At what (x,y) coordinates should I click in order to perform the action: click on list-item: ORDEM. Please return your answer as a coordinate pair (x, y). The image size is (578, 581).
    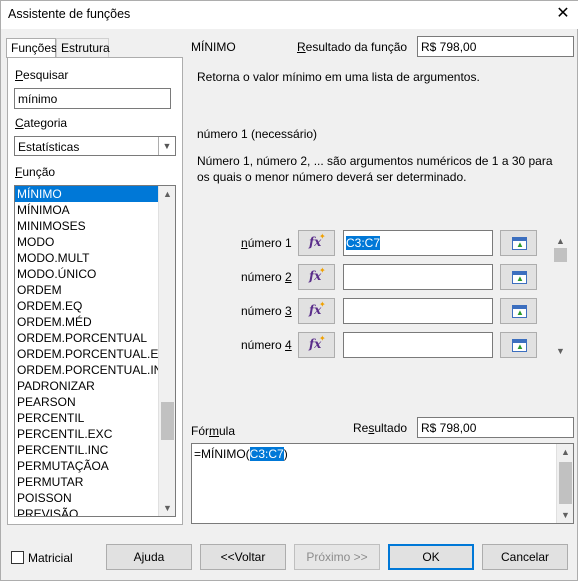
    Looking at the image, I should click on (95, 290).